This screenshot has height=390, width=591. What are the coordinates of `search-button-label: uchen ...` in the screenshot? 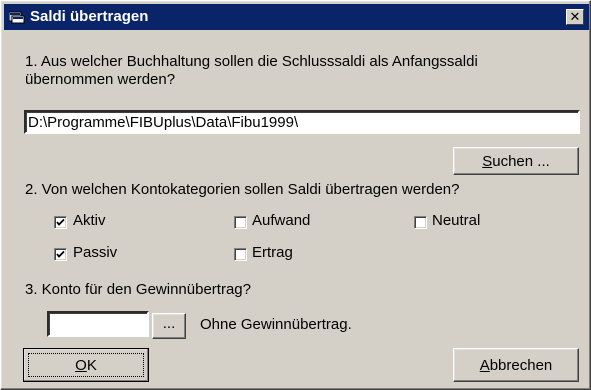 It's located at (521, 161).